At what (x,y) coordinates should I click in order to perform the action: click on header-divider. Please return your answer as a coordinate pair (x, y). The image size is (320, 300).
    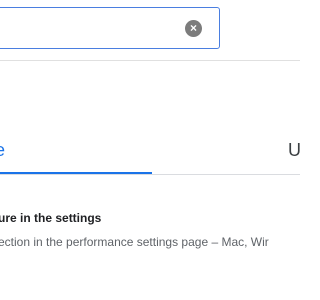
    Looking at the image, I should click on (150, 60).